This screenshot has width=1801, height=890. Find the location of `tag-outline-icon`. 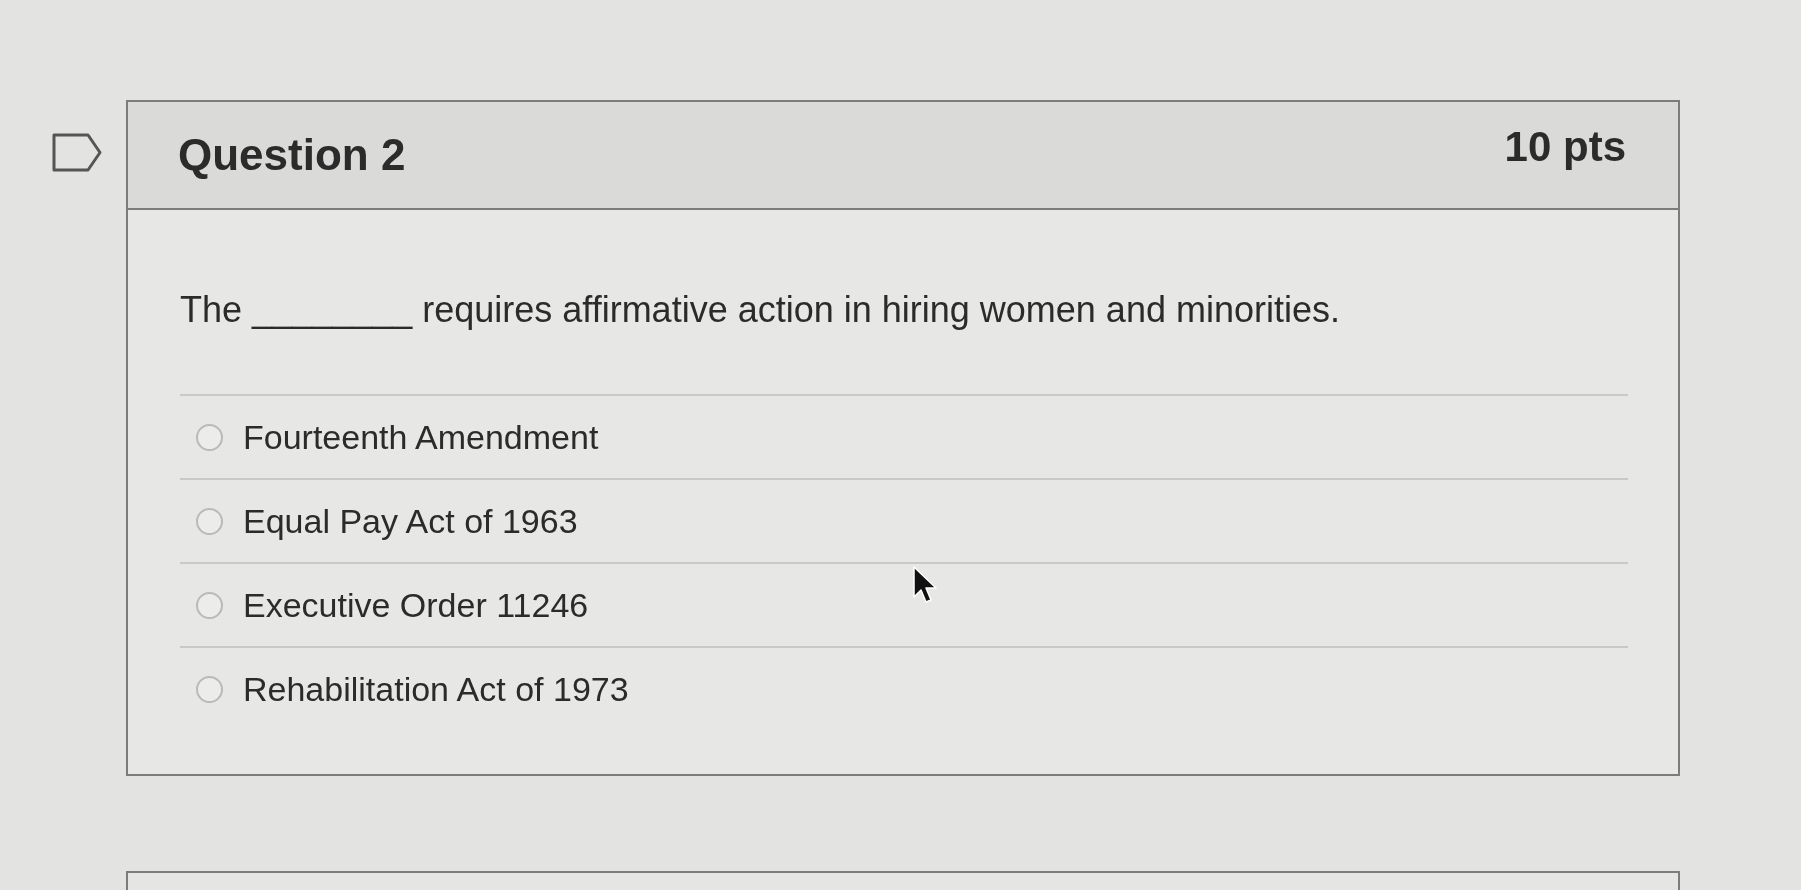

tag-outline-icon is located at coordinates (77, 152).